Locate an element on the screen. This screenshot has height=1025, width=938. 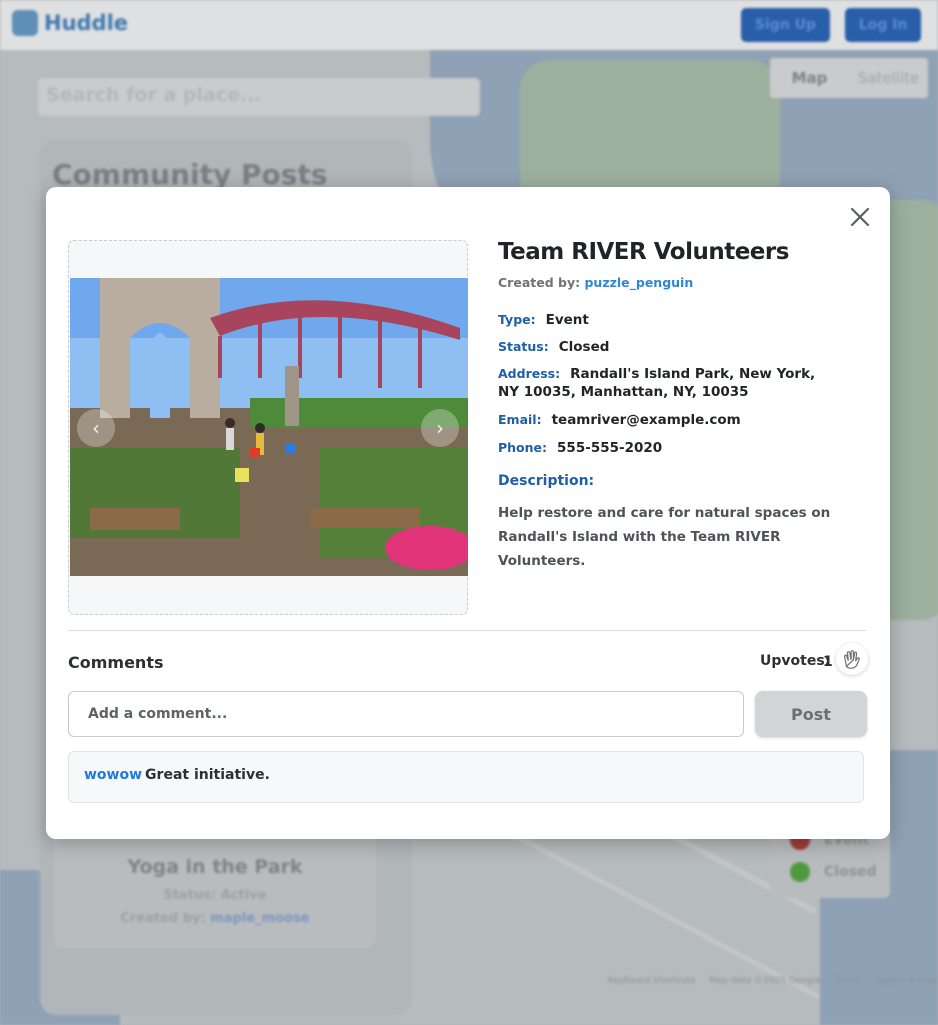
description-label: Description: is located at coordinates (546, 481).